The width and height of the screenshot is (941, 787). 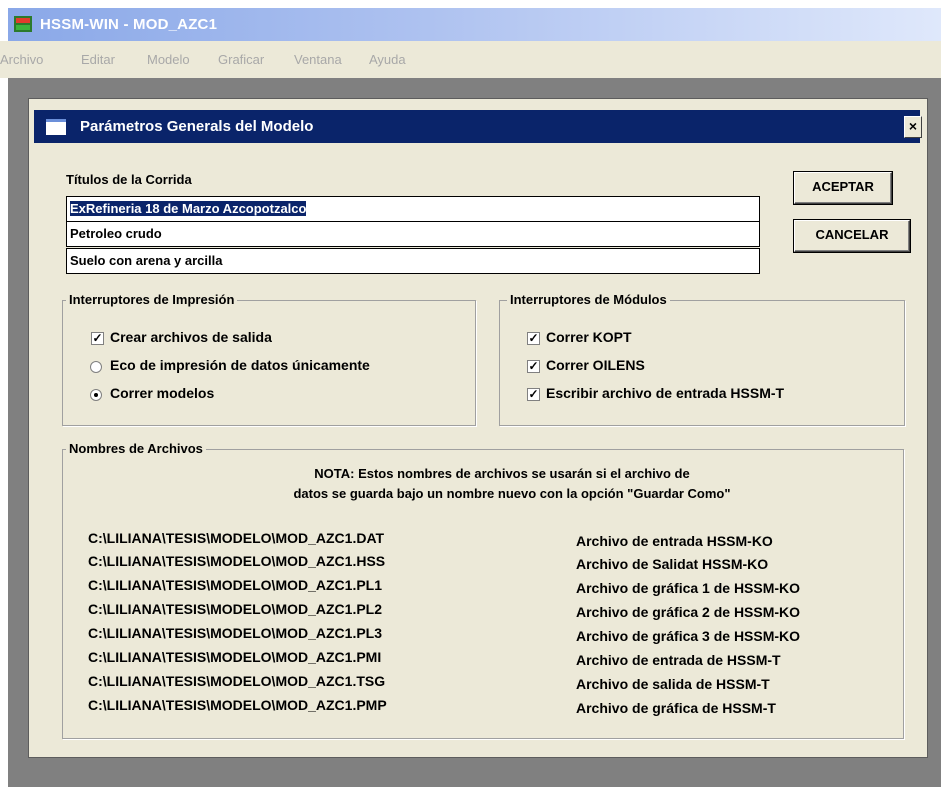 I want to click on file-path-pl2: C:\LILIANA\TESIS\MODELO\MOD_AZC1.PL2, so click(x=235, y=609).